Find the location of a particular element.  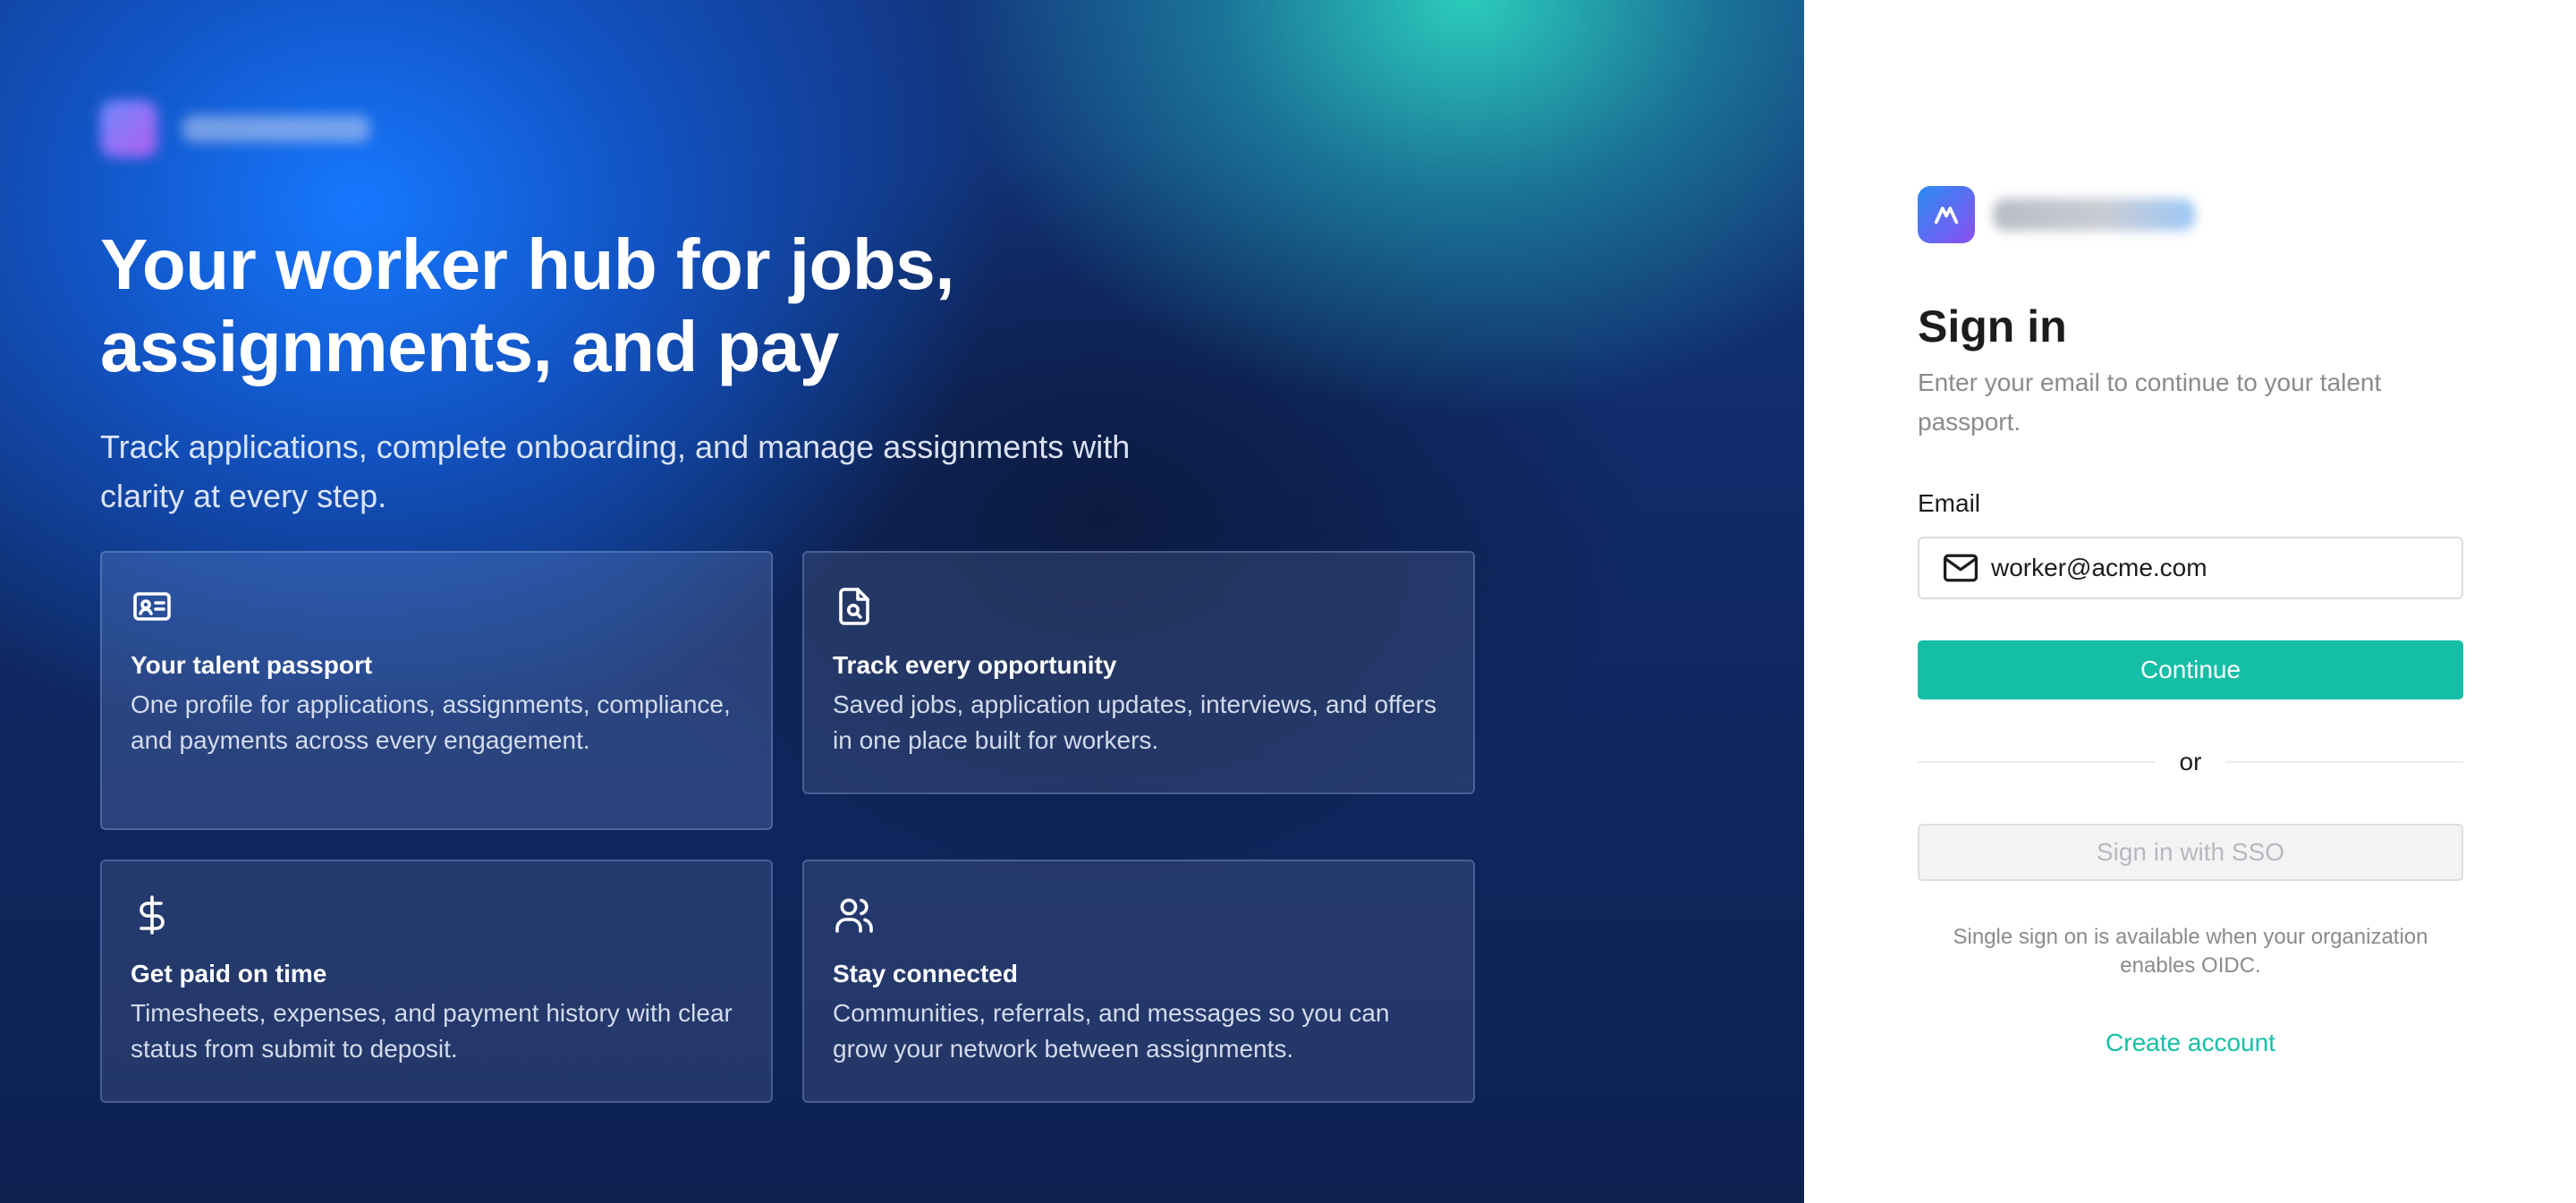

brand-wordmark is located at coordinates (2094, 215).